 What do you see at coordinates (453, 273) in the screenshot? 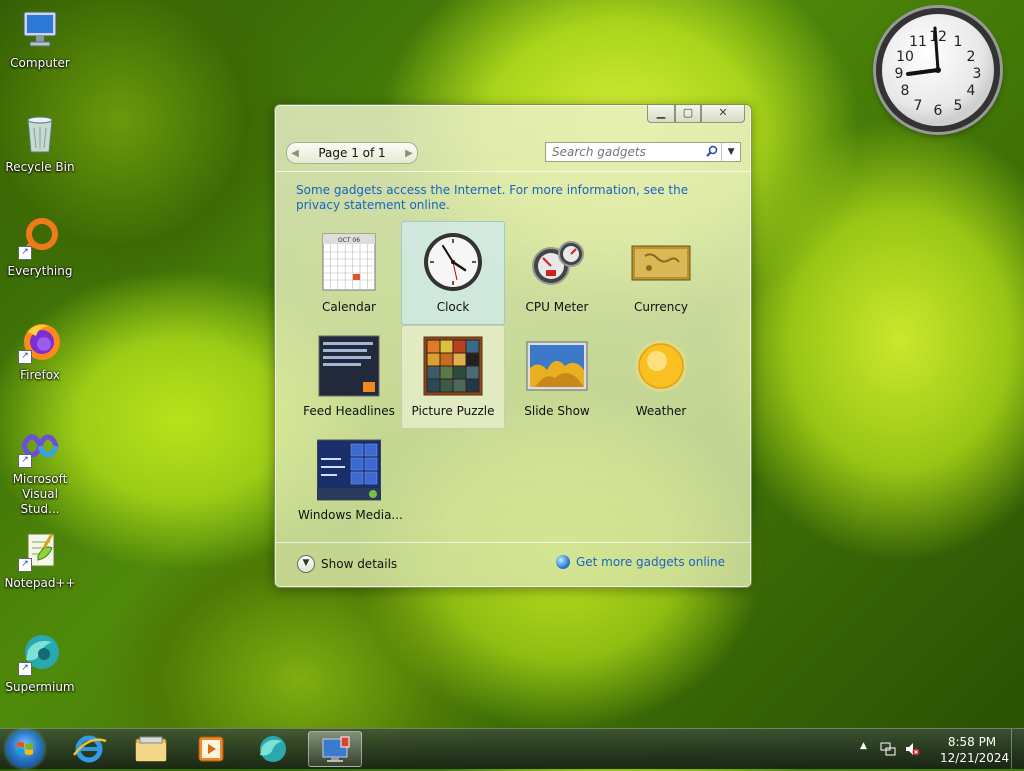
I see `gadget-tile-clock: Clock` at bounding box center [453, 273].